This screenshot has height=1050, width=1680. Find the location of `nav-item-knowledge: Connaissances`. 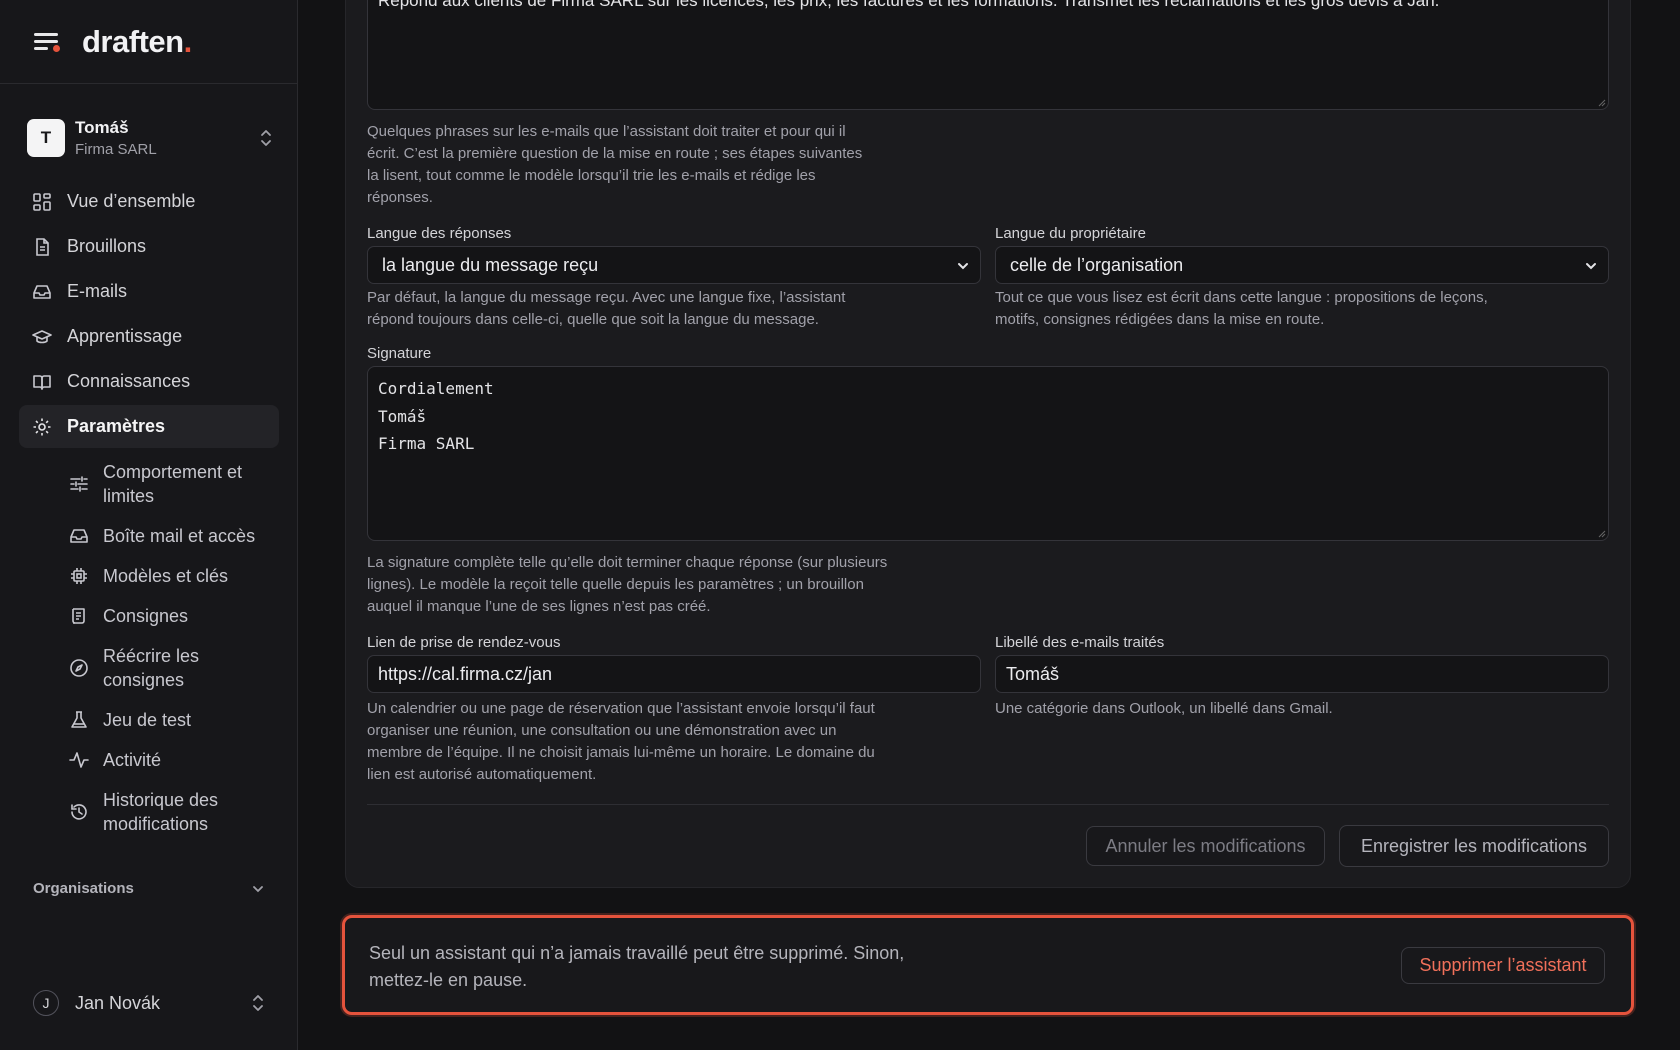

nav-item-knowledge: Connaissances is located at coordinates (149, 381).